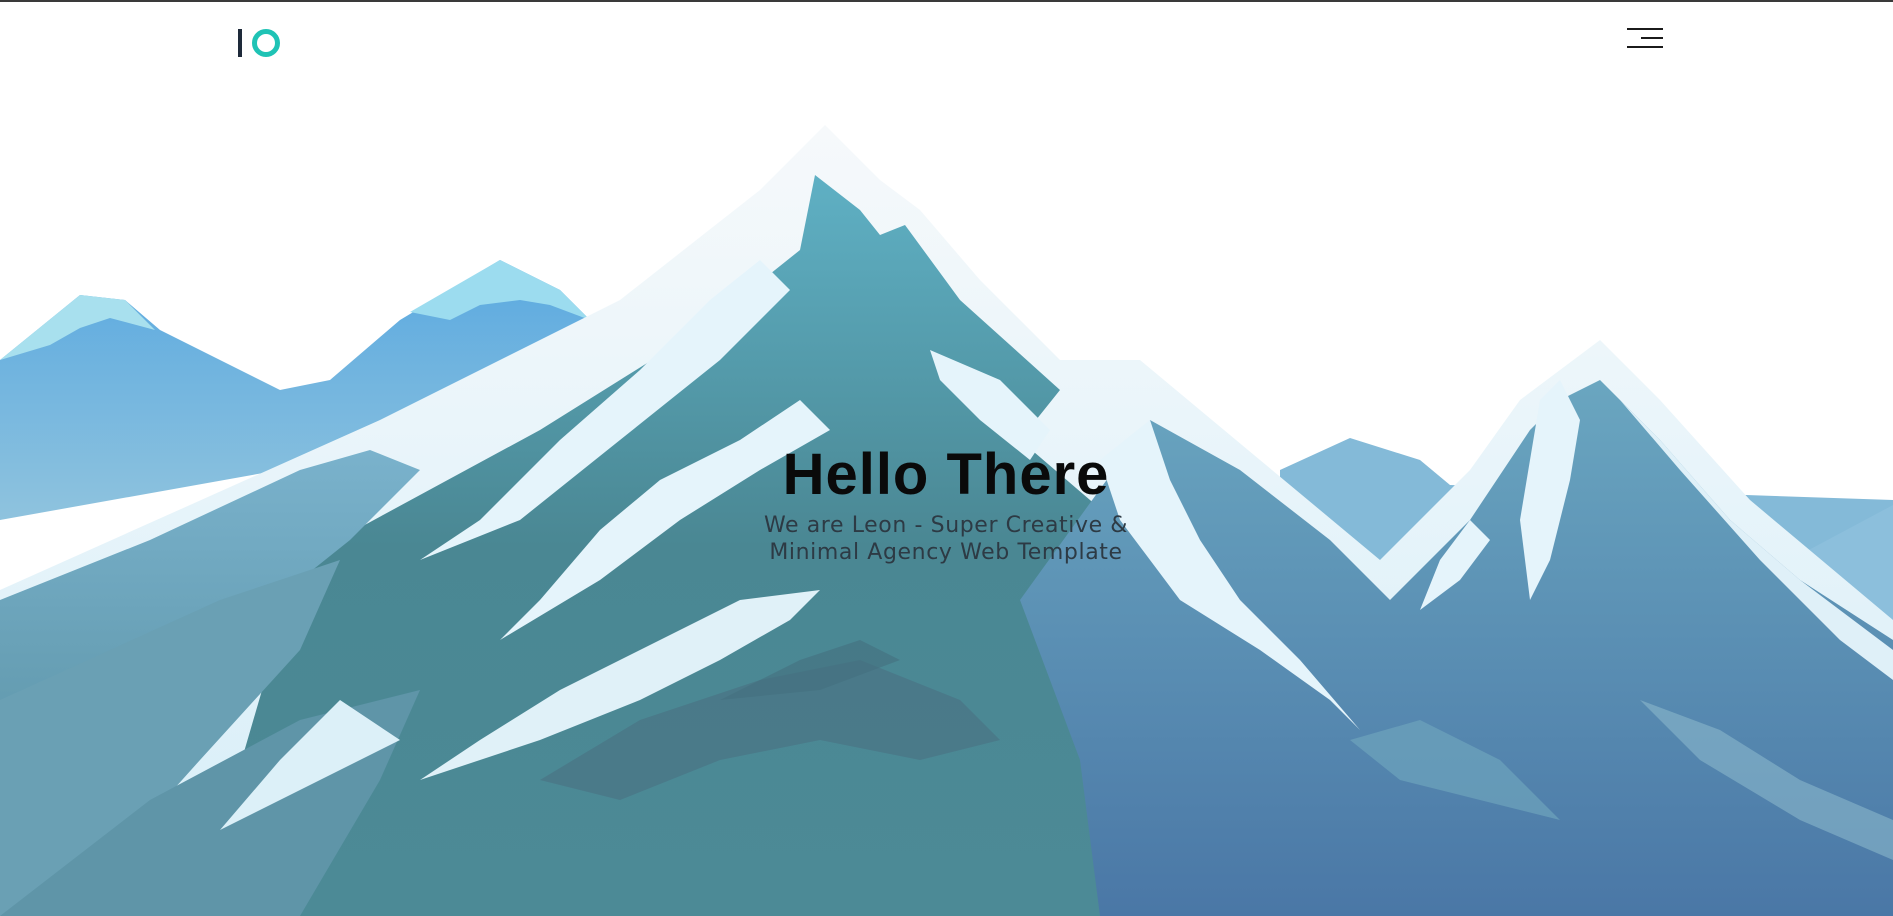  What do you see at coordinates (1645, 29) in the screenshot?
I see `menu-line-top` at bounding box center [1645, 29].